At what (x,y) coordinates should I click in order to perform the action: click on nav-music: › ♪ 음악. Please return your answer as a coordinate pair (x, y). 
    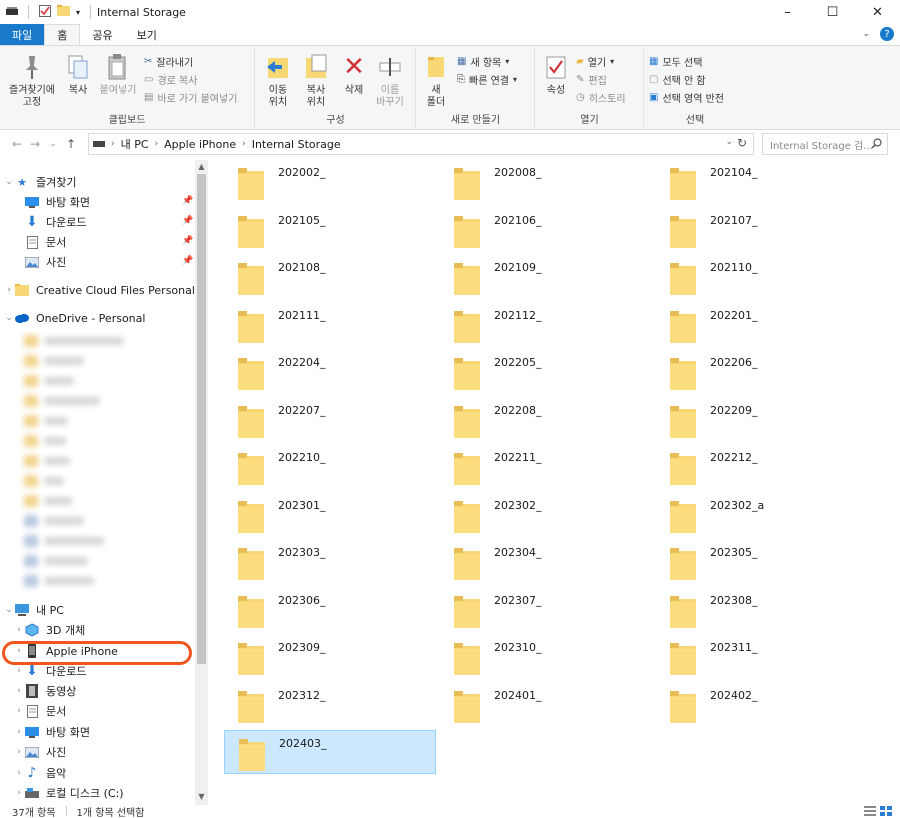
    Looking at the image, I should click on (40, 773).